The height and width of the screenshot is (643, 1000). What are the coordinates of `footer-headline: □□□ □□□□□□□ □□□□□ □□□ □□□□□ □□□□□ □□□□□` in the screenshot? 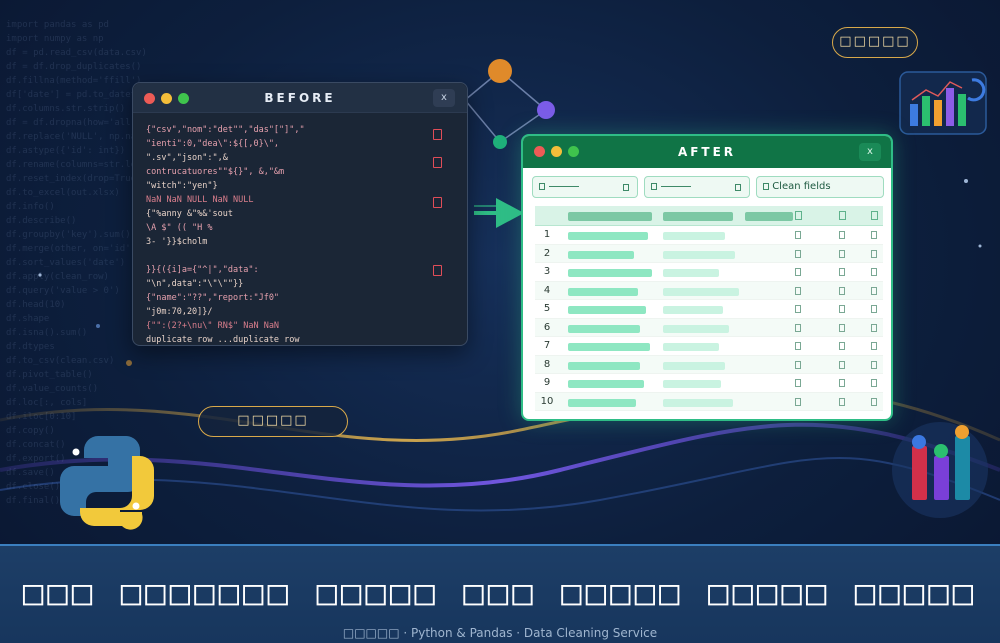 It's located at (500, 593).